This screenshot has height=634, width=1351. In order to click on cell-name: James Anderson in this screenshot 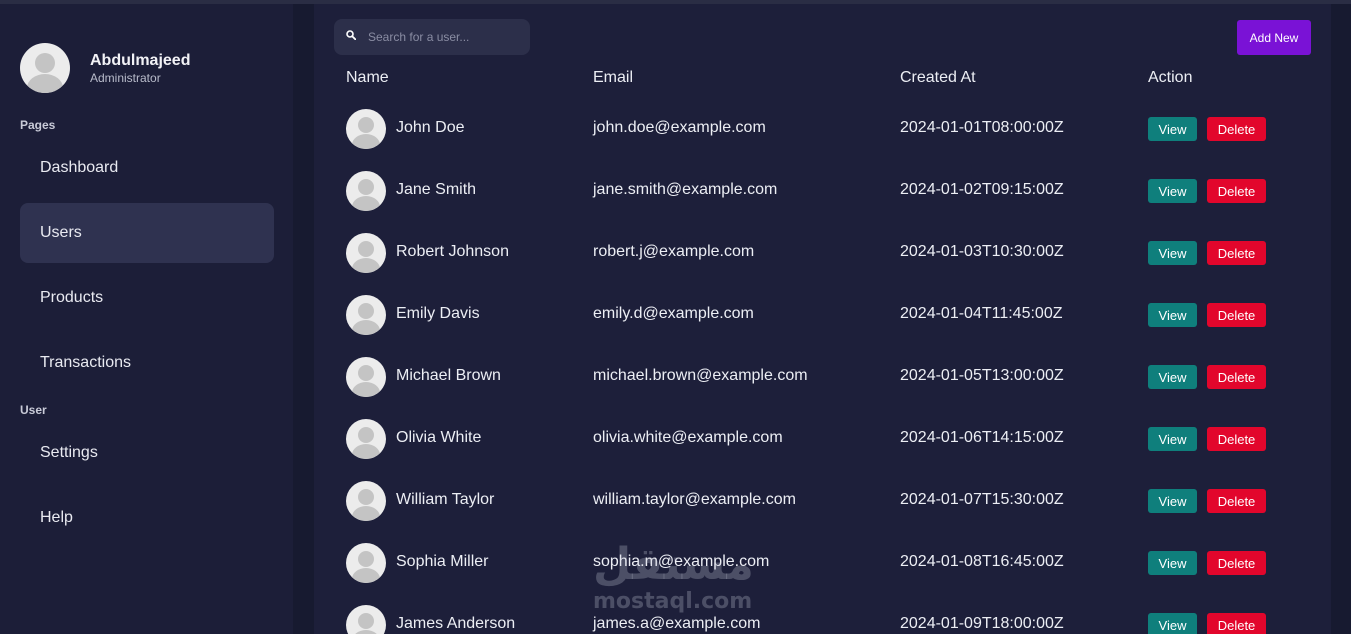, I will do `click(456, 623)`.